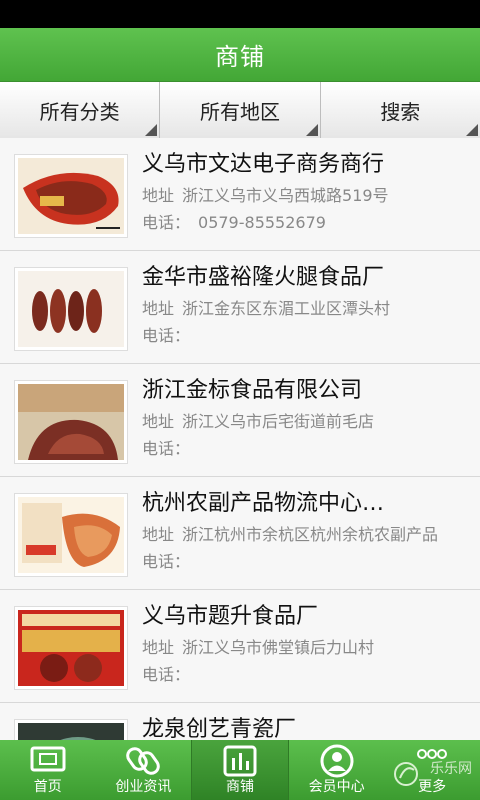 The height and width of the screenshot is (800, 480). I want to click on tab-stores: 商铺, so click(240, 770).